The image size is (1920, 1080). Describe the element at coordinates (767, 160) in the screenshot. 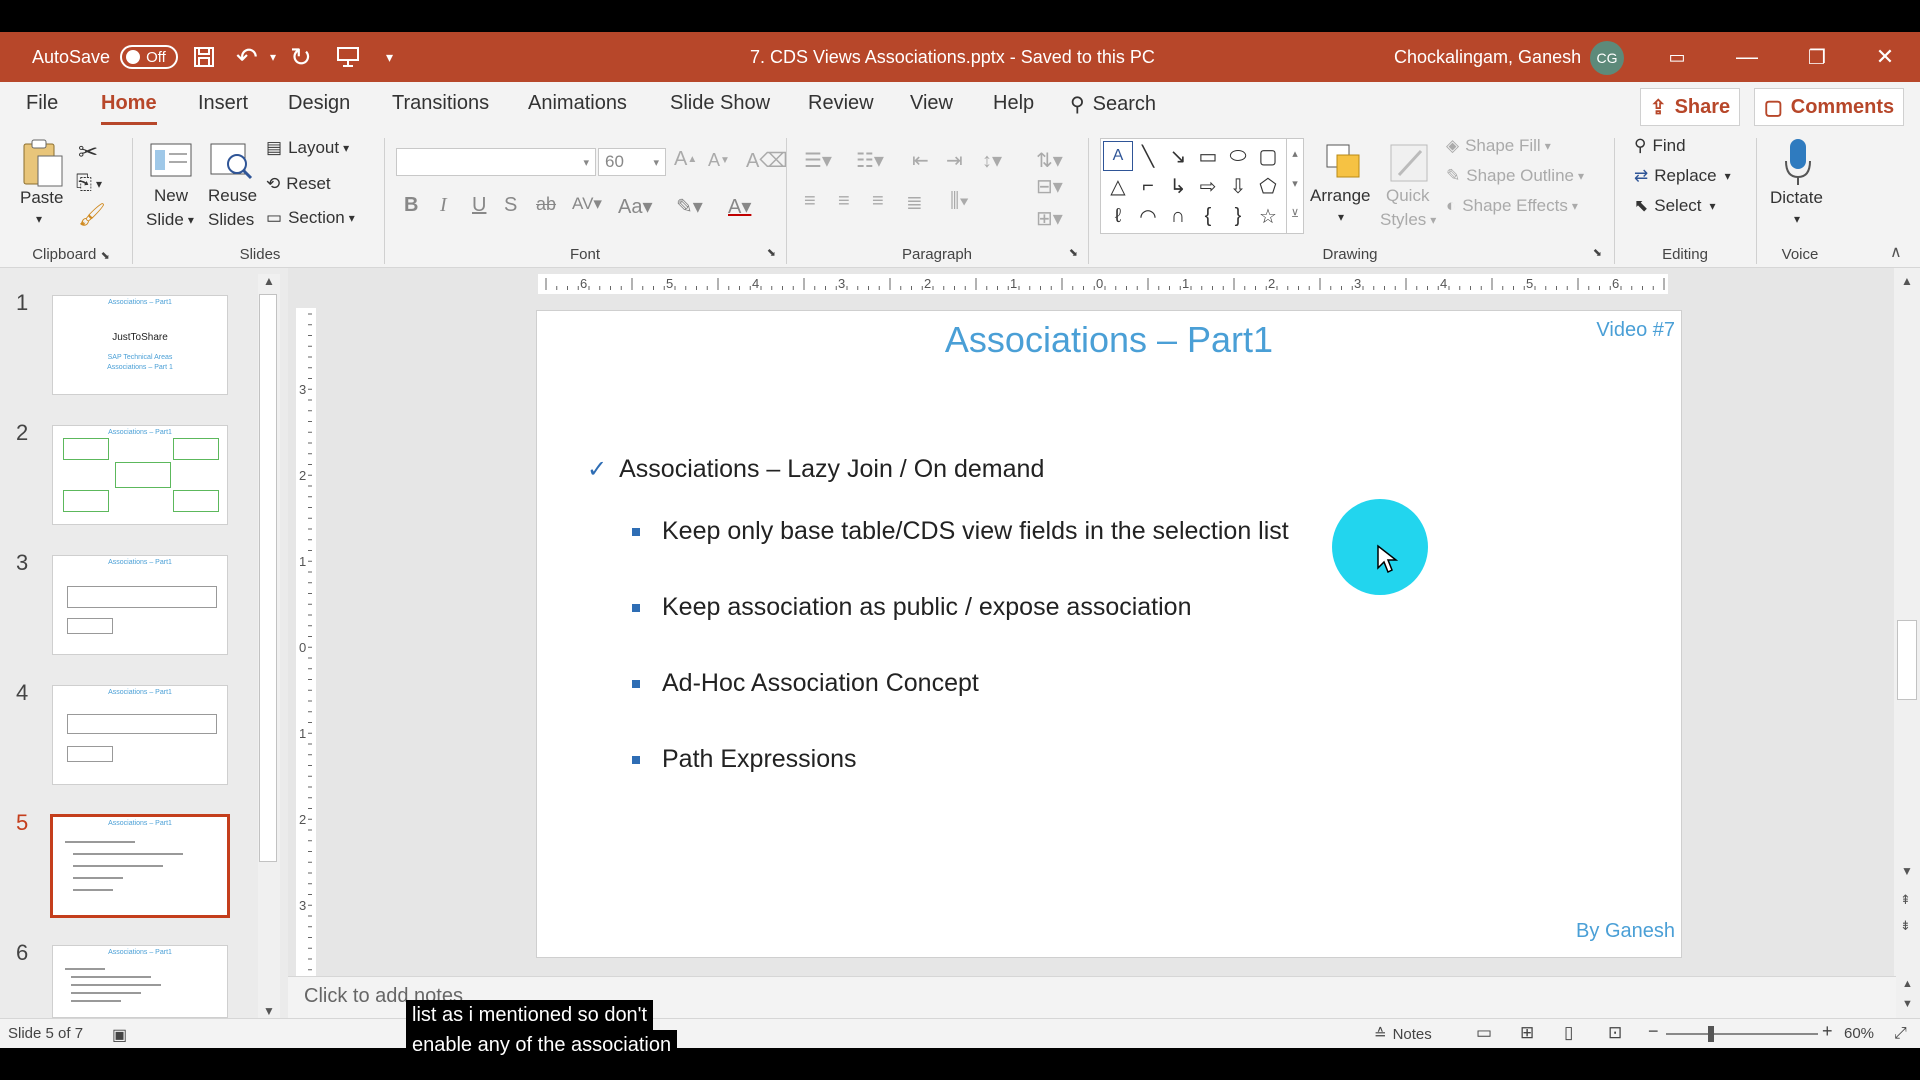

I see `clear-formatting-icon: A⌫` at that location.